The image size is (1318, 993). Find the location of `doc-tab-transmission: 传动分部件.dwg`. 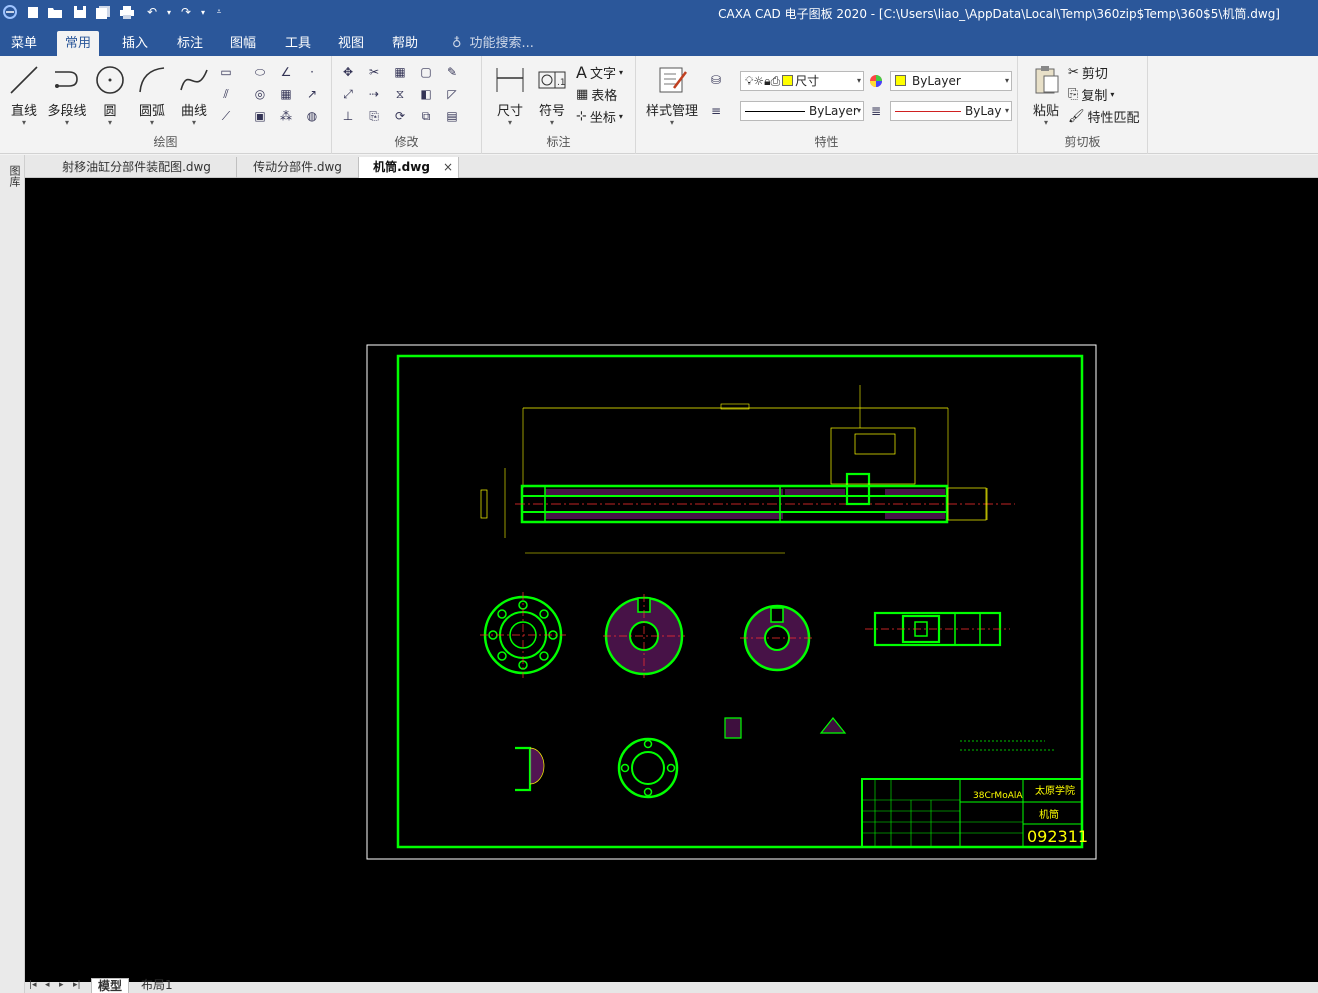

doc-tab-transmission: 传动分部件.dwg is located at coordinates (298, 167).